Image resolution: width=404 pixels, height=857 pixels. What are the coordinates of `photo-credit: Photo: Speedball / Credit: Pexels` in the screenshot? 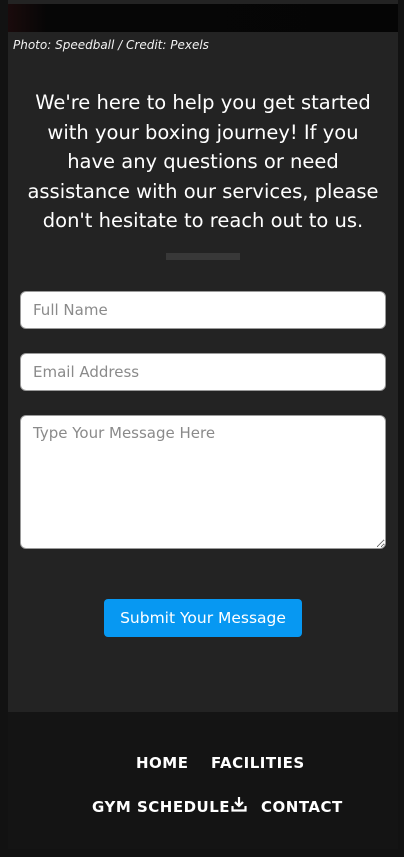 It's located at (111, 45).